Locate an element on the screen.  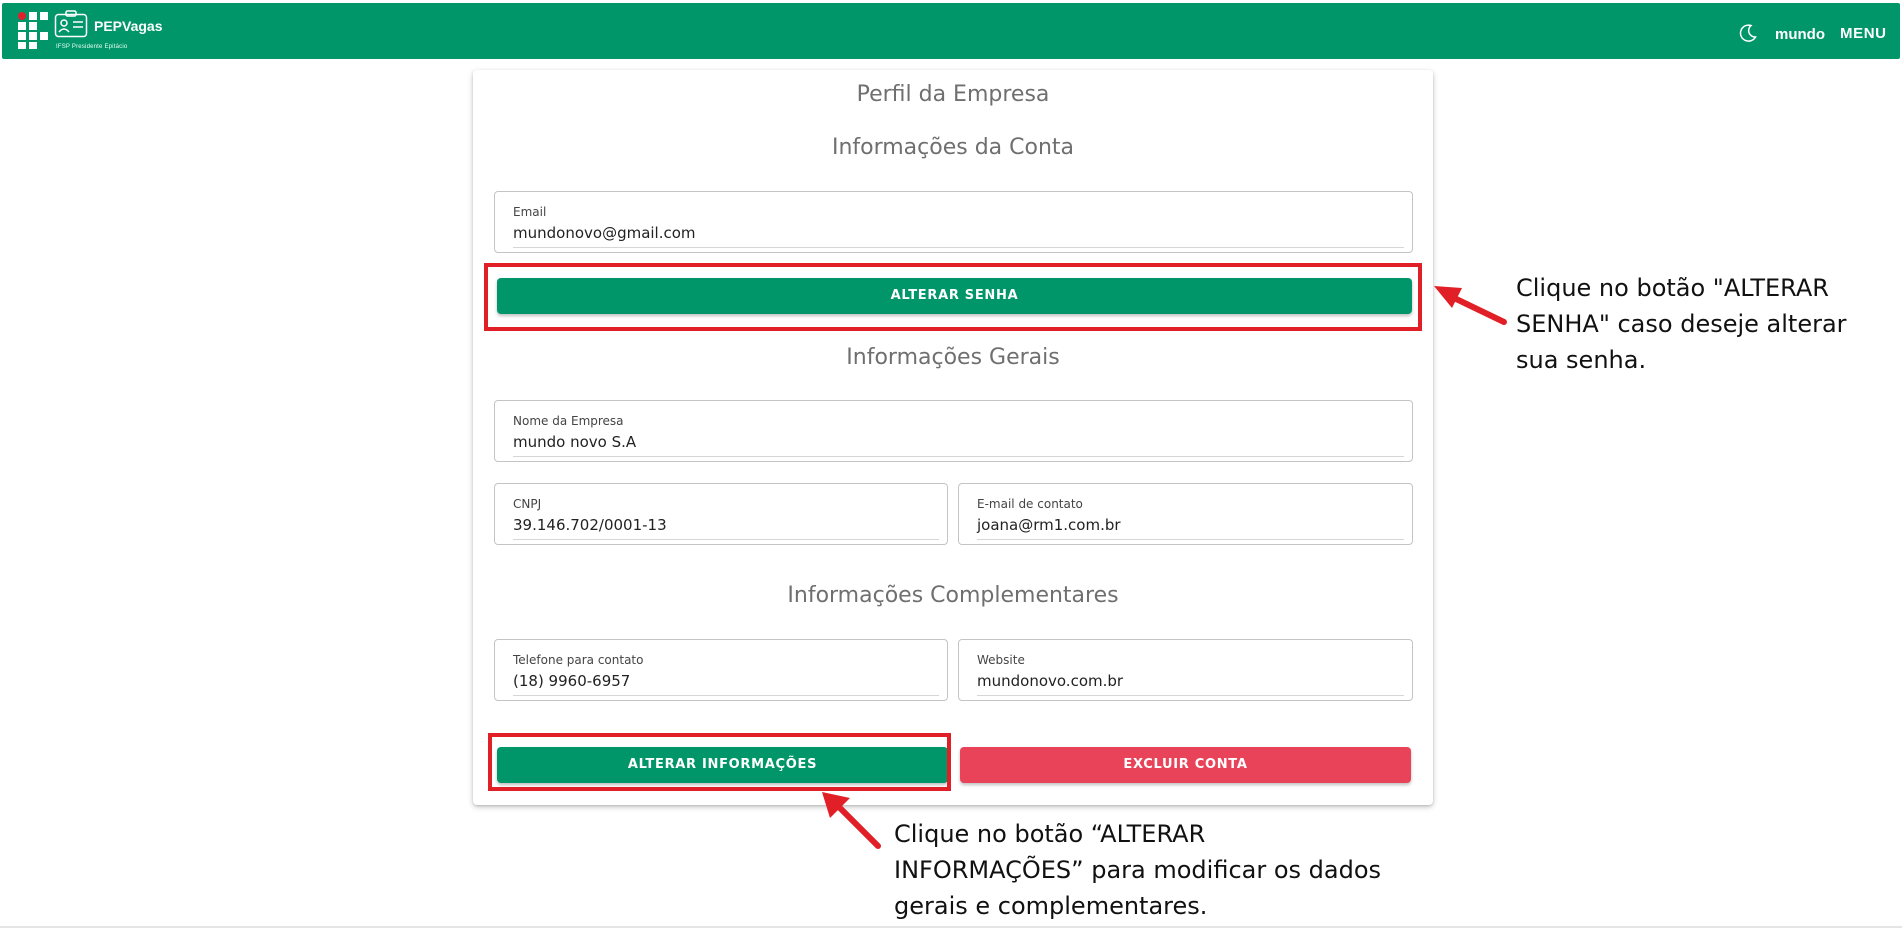
phone-label: Telefone para contato is located at coordinates (578, 660).